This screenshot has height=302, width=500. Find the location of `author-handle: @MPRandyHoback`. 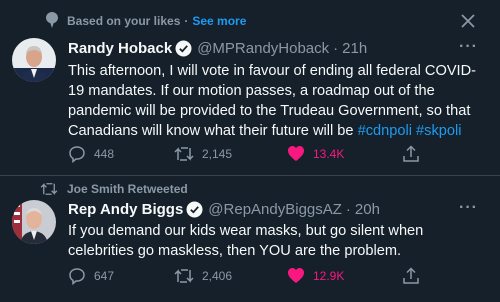

author-handle: @MPRandyHoback is located at coordinates (263, 48).